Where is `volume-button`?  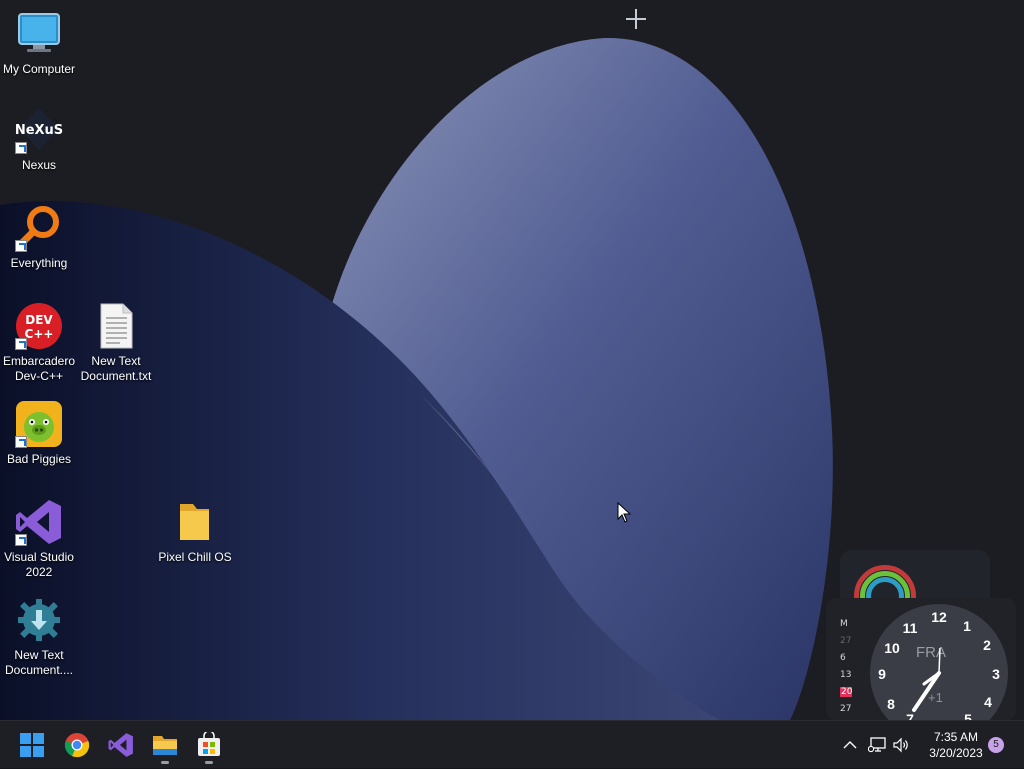
volume-button is located at coordinates (901, 745).